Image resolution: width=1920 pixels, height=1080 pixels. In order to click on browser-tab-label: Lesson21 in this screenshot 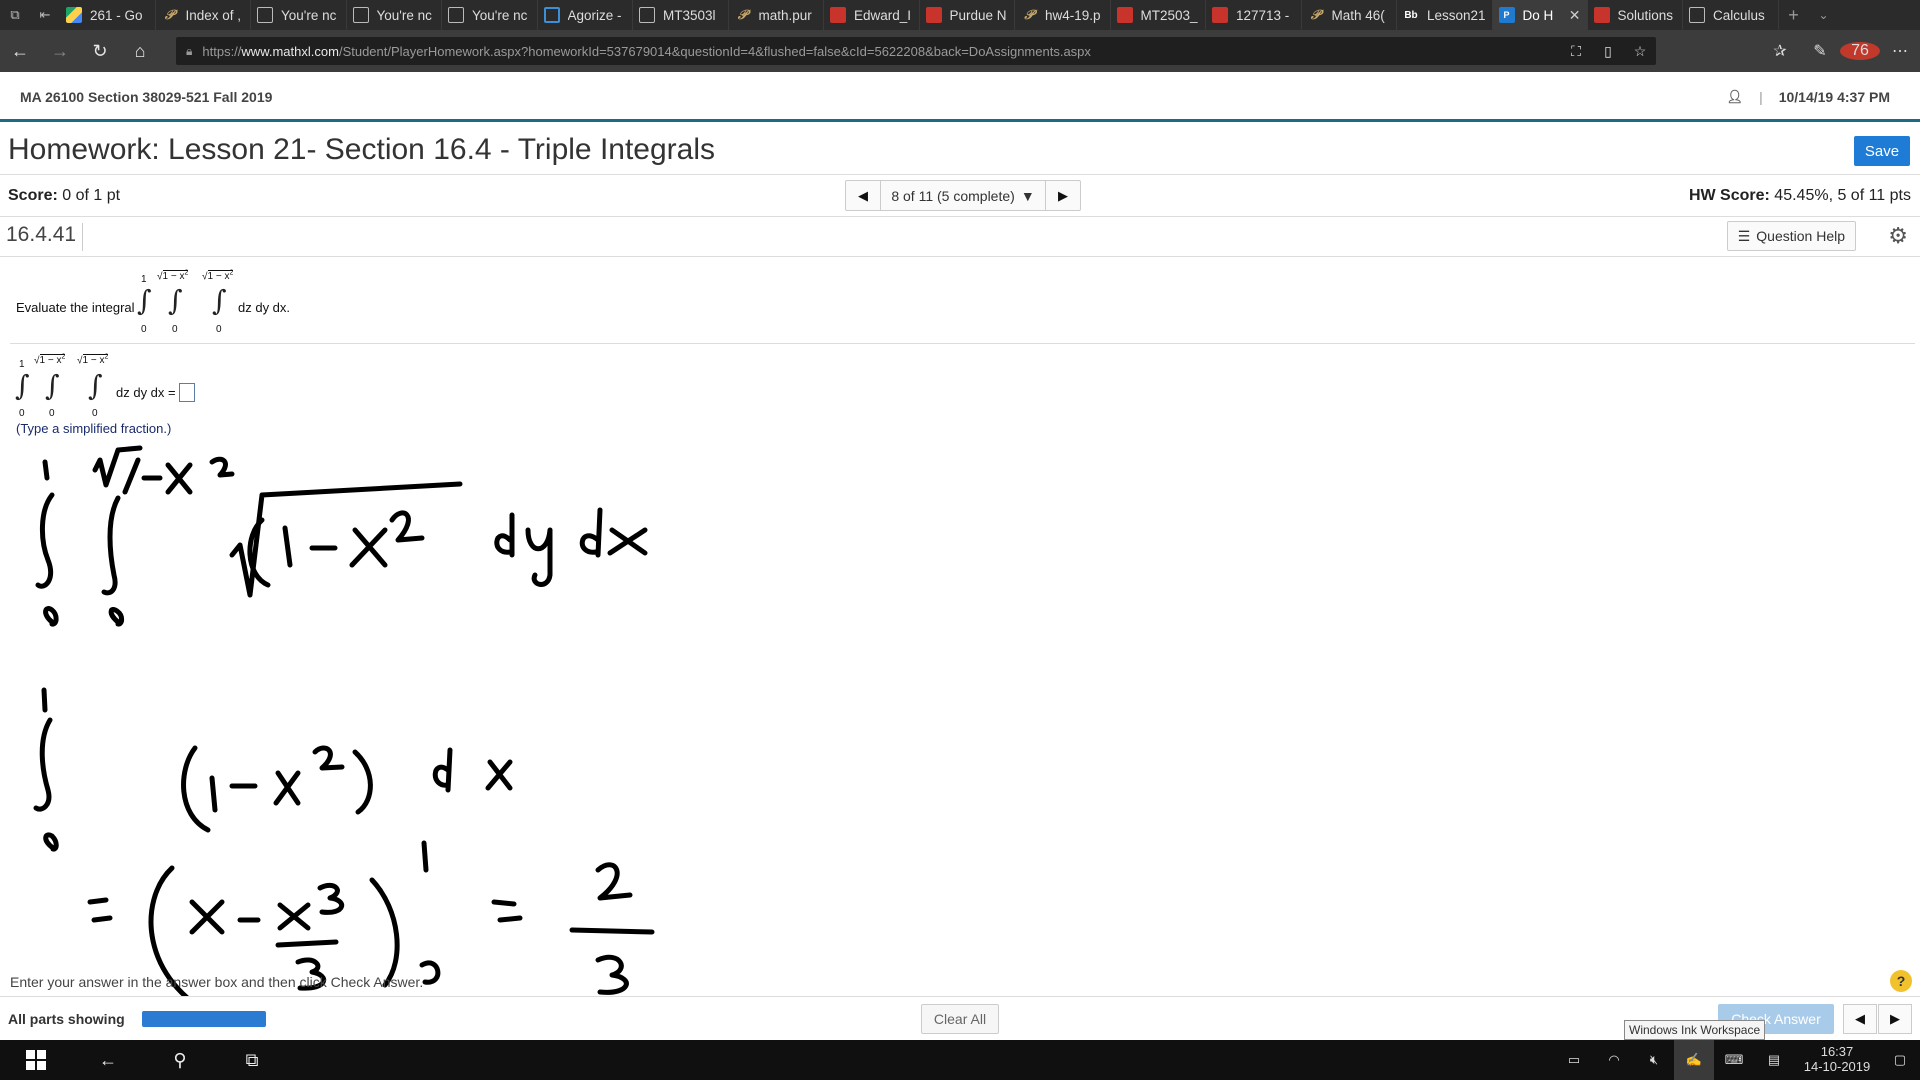, I will do `click(1456, 15)`.